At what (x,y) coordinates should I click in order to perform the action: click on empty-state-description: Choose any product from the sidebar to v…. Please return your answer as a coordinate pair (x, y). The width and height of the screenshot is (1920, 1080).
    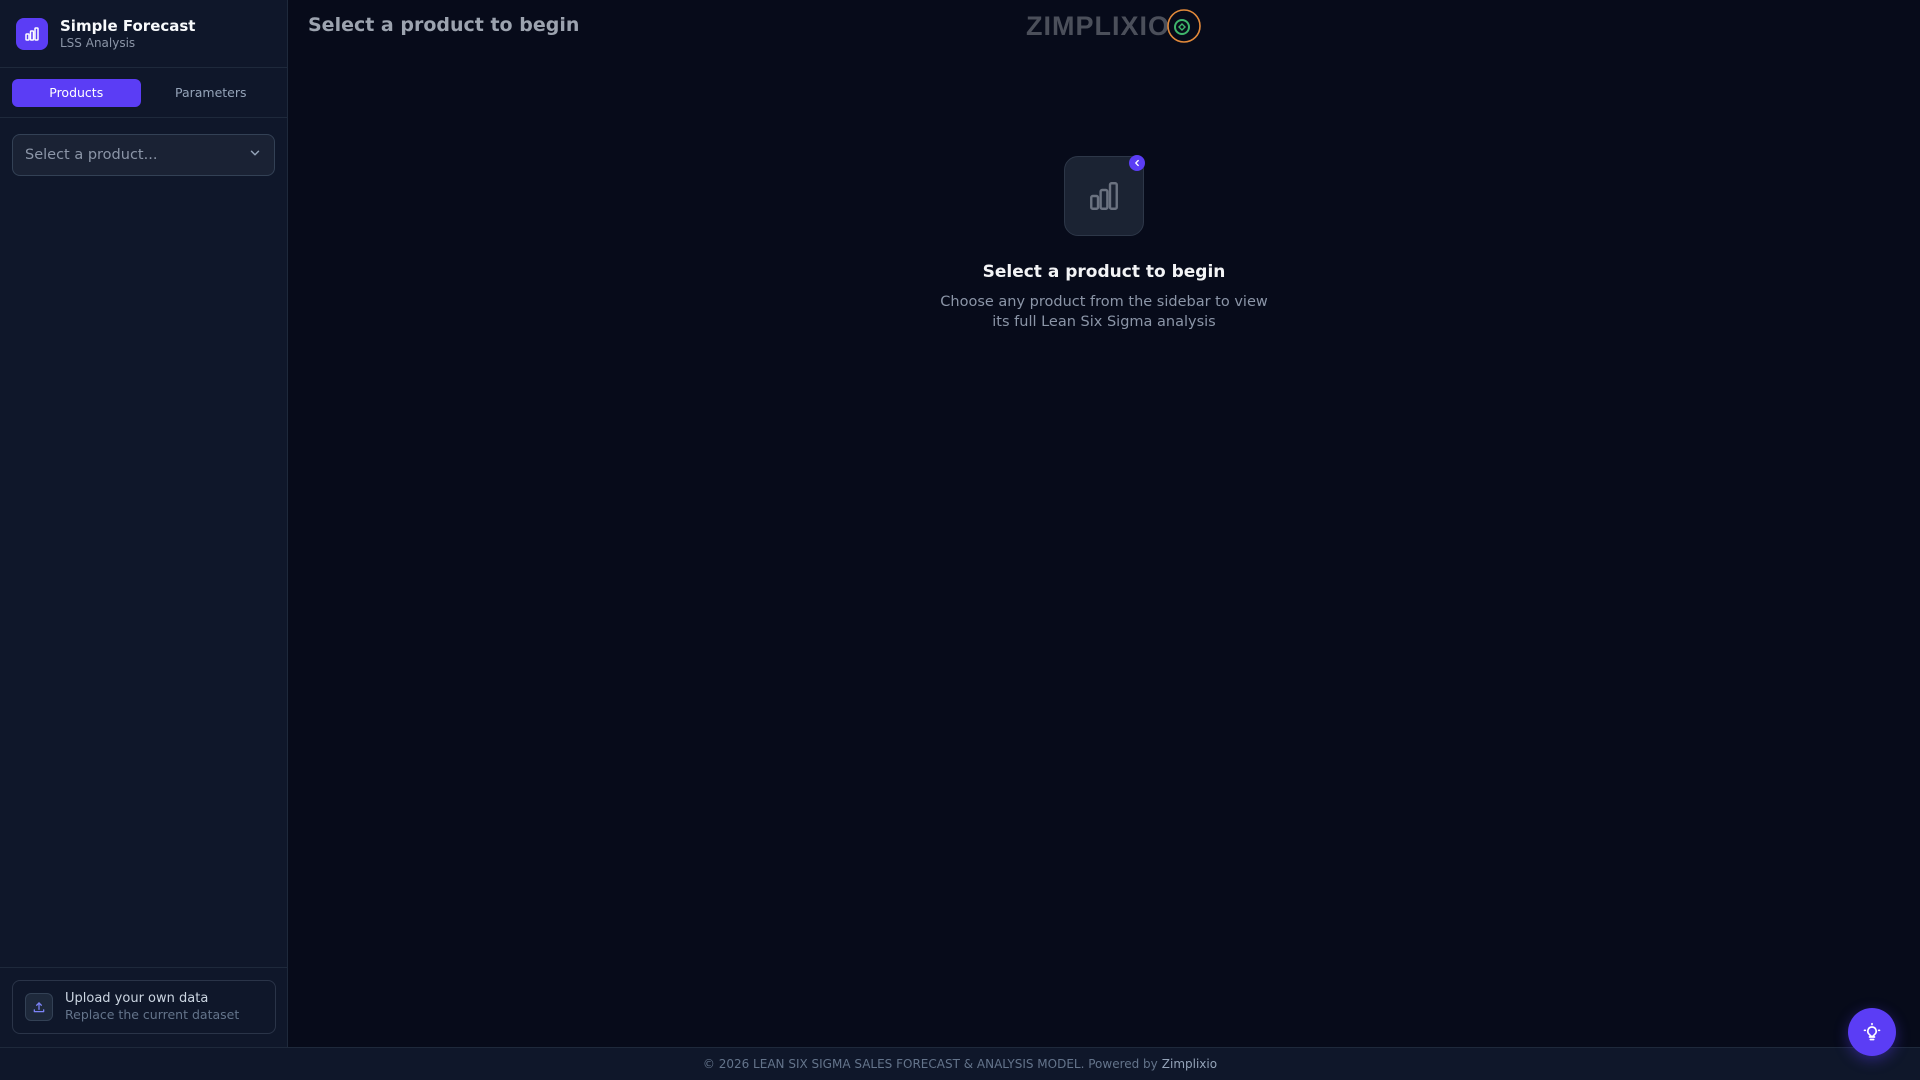
    Looking at the image, I should click on (1104, 312).